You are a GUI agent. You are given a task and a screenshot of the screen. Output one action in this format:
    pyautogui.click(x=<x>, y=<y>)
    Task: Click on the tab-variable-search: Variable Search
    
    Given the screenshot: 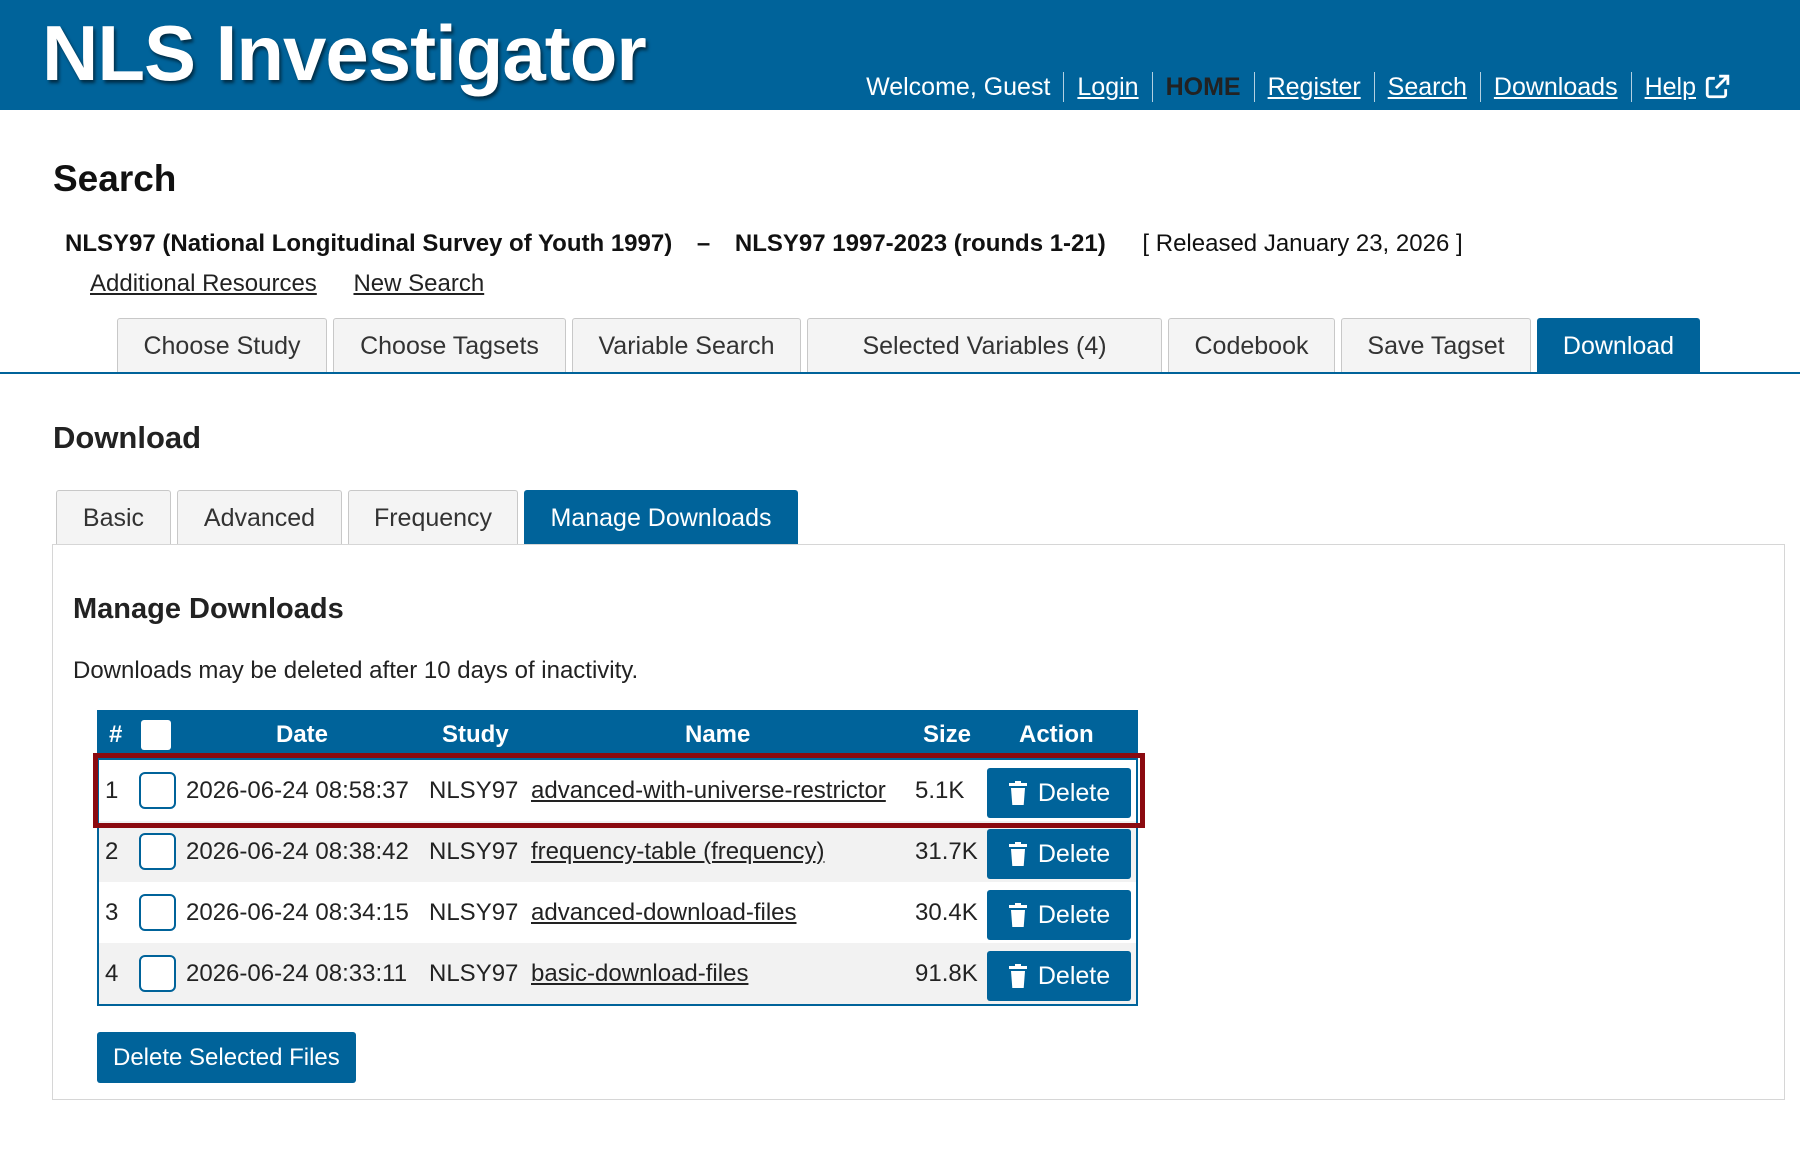 What is the action you would take?
    pyautogui.click(x=686, y=345)
    